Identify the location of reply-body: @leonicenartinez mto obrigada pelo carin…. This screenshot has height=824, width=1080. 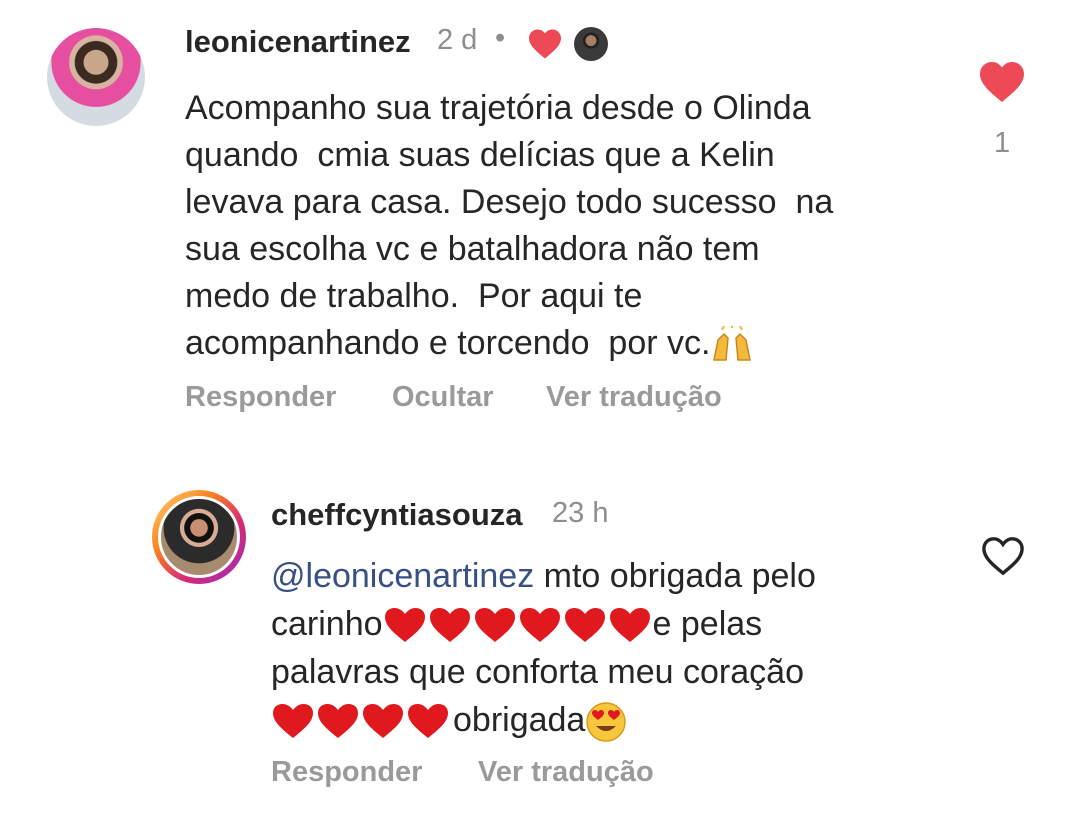
(543, 648).